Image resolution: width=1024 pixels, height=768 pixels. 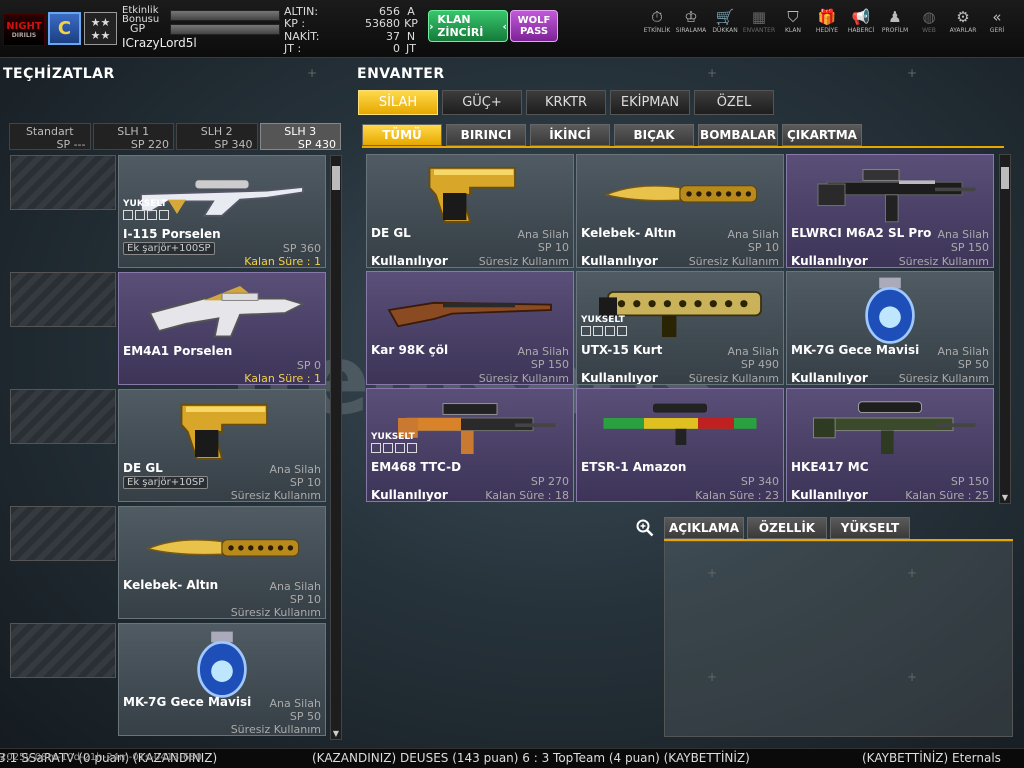 I want to click on currency-row: NAKİT: 37 N, so click(x=353, y=36).